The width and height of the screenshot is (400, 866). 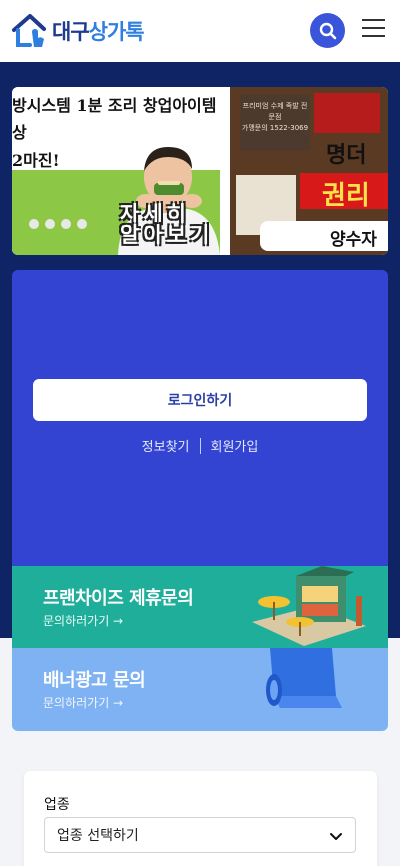 What do you see at coordinates (346, 155) in the screenshot?
I see `banner-headline: 명더` at bounding box center [346, 155].